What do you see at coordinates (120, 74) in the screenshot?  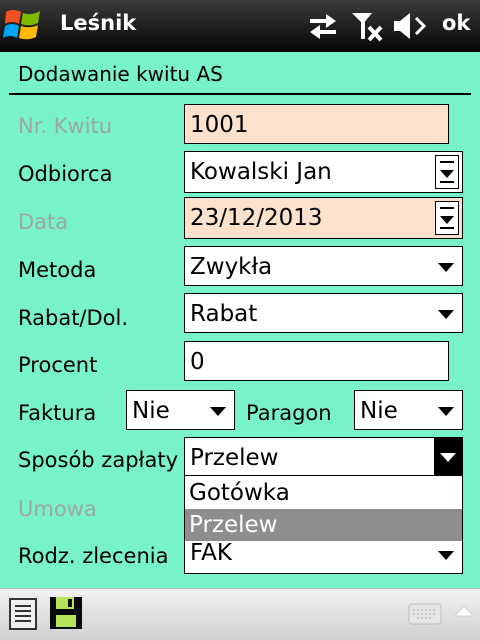 I see `page-title: Dodawanie kwitu AS` at bounding box center [120, 74].